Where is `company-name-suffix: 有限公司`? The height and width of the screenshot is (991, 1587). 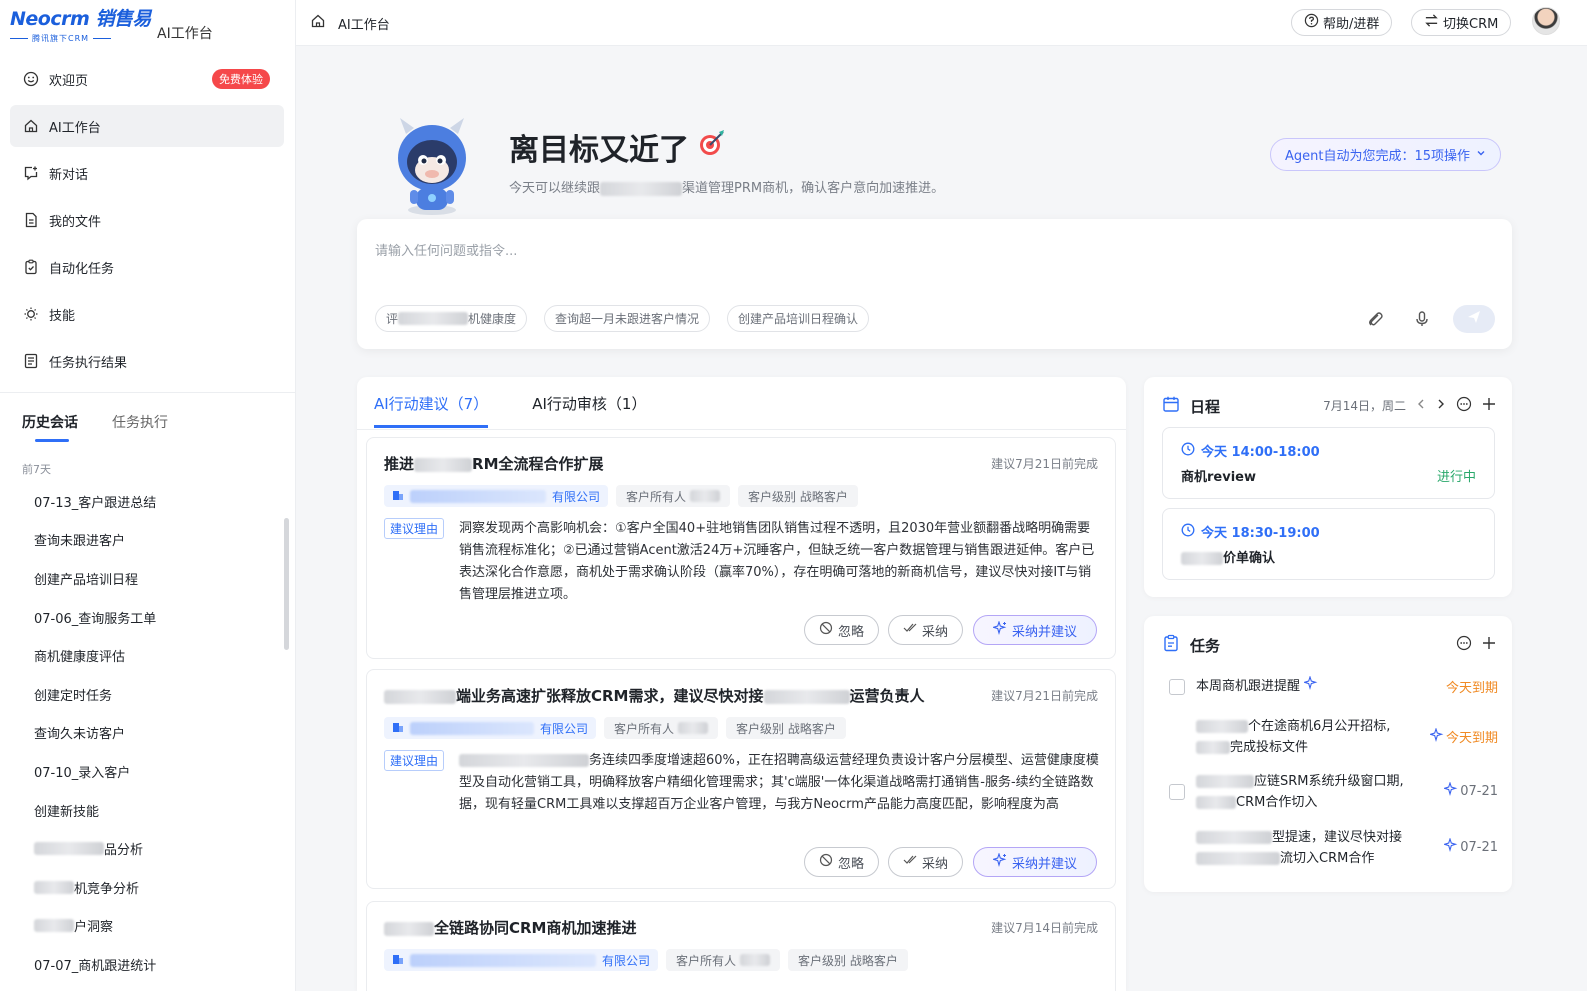 company-name-suffix: 有限公司 is located at coordinates (626, 960).